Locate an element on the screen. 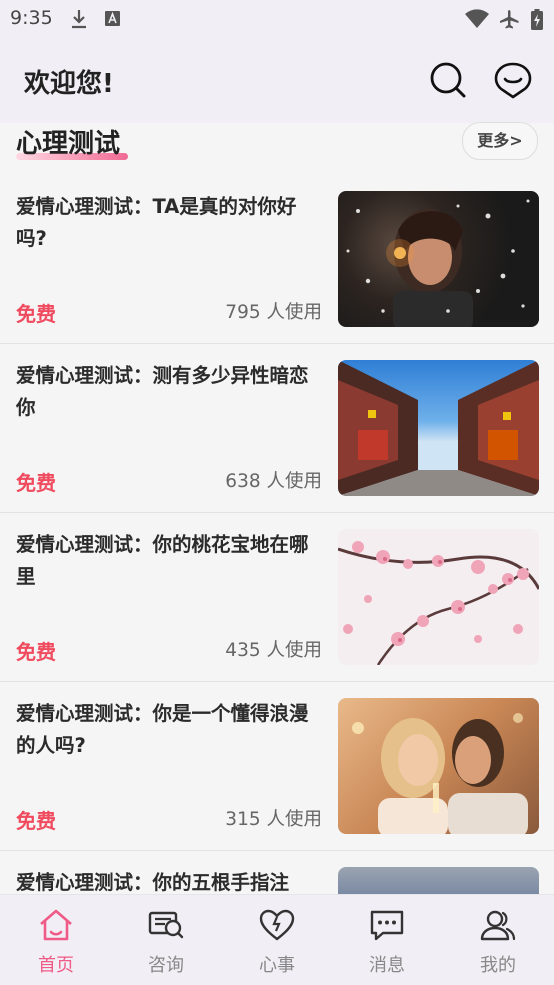  status-bar: 9:35 is located at coordinates (277, 19).